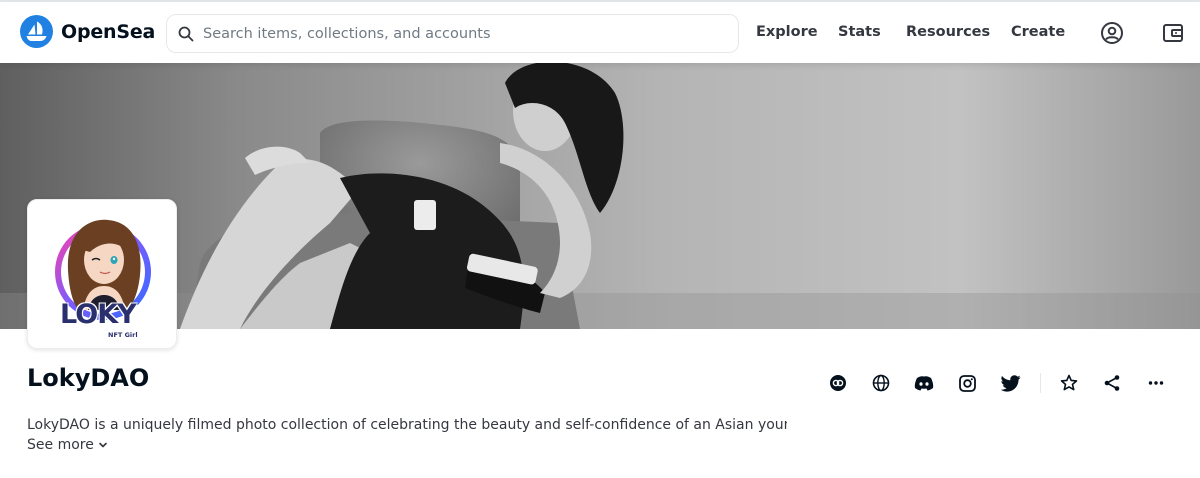  What do you see at coordinates (108, 31) in the screenshot?
I see `brand-name: OpenSea` at bounding box center [108, 31].